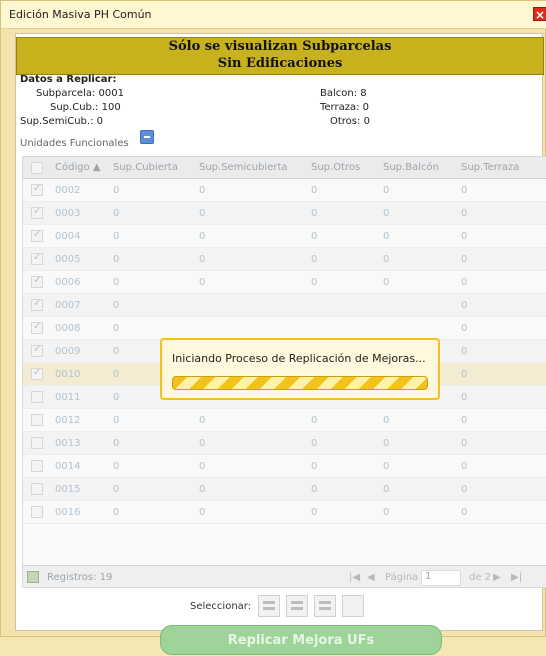 This screenshot has width=546, height=656. What do you see at coordinates (340, 107) in the screenshot?
I see `terraza-label: Terraza:` at bounding box center [340, 107].